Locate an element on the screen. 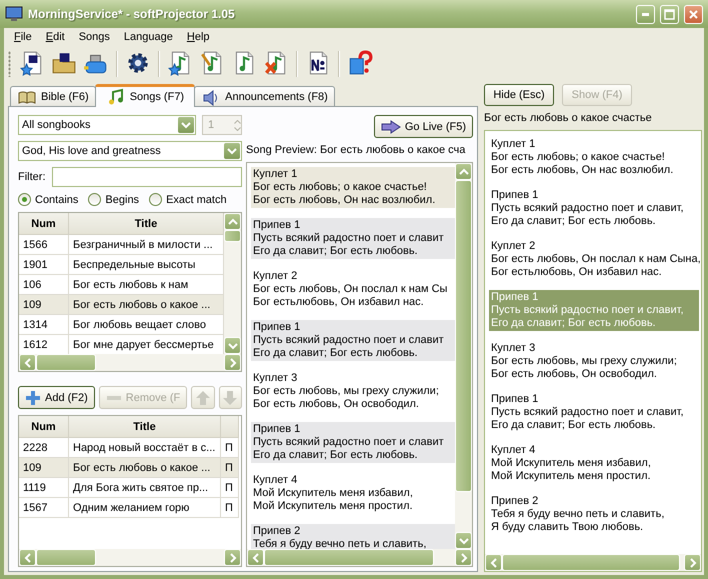 The image size is (708, 579). arrow-up-icon is located at coordinates (202, 398).